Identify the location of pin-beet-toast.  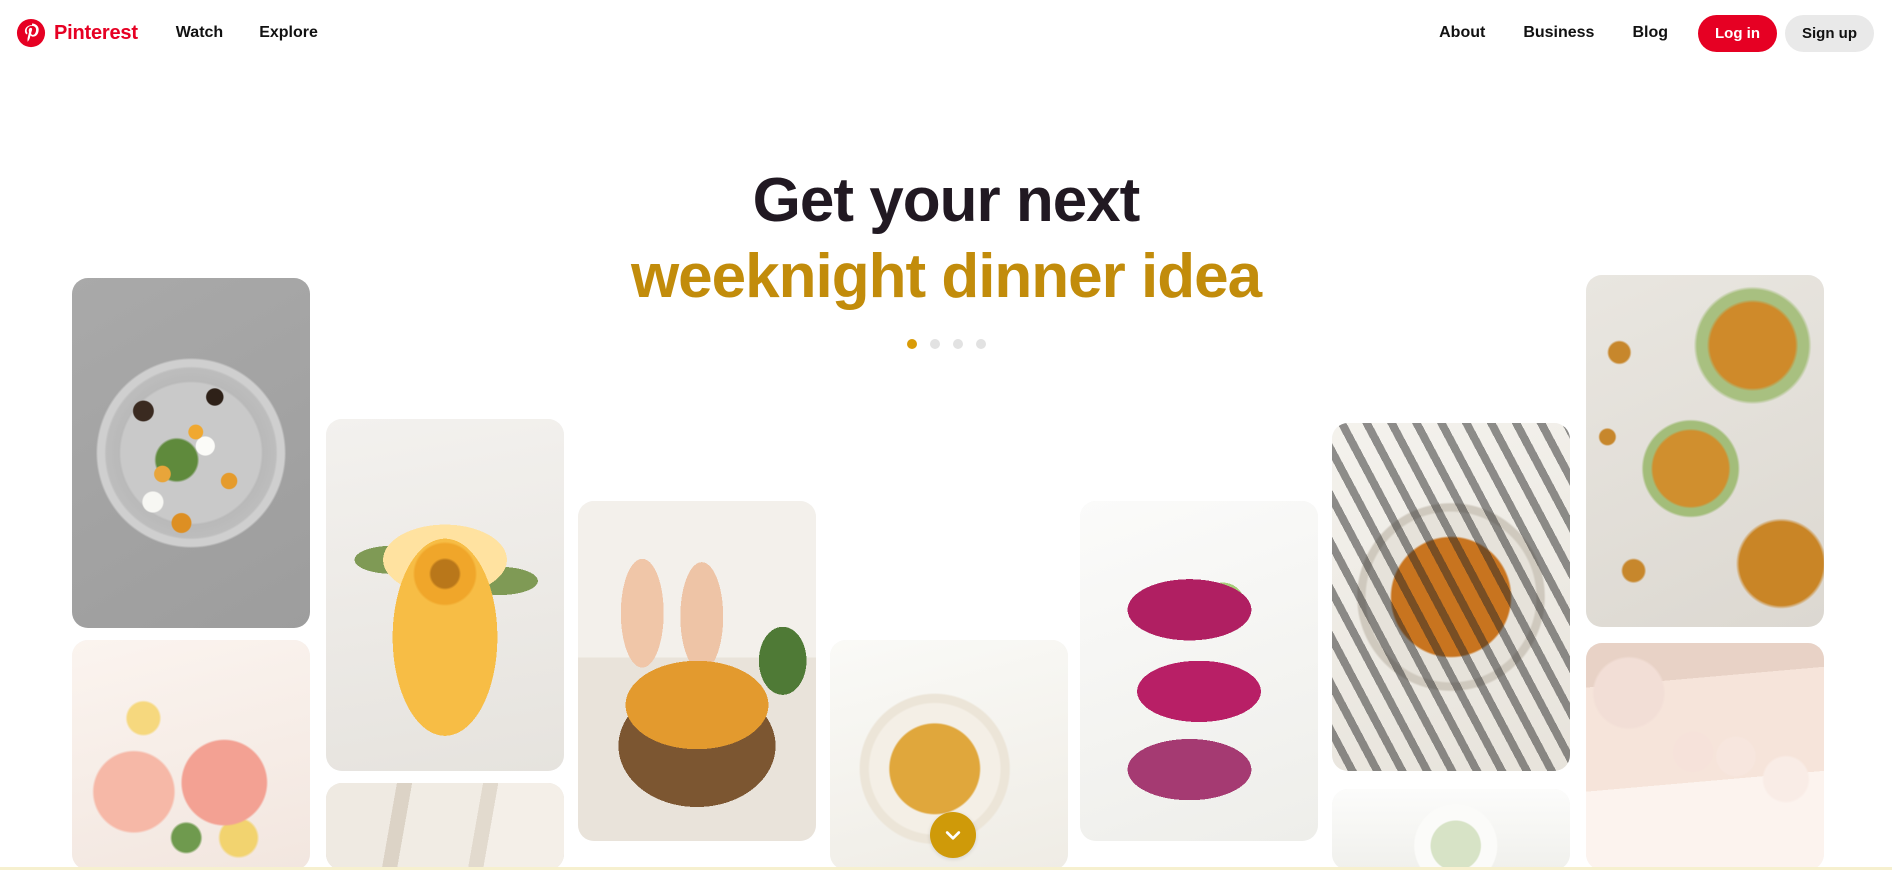
(1199, 671).